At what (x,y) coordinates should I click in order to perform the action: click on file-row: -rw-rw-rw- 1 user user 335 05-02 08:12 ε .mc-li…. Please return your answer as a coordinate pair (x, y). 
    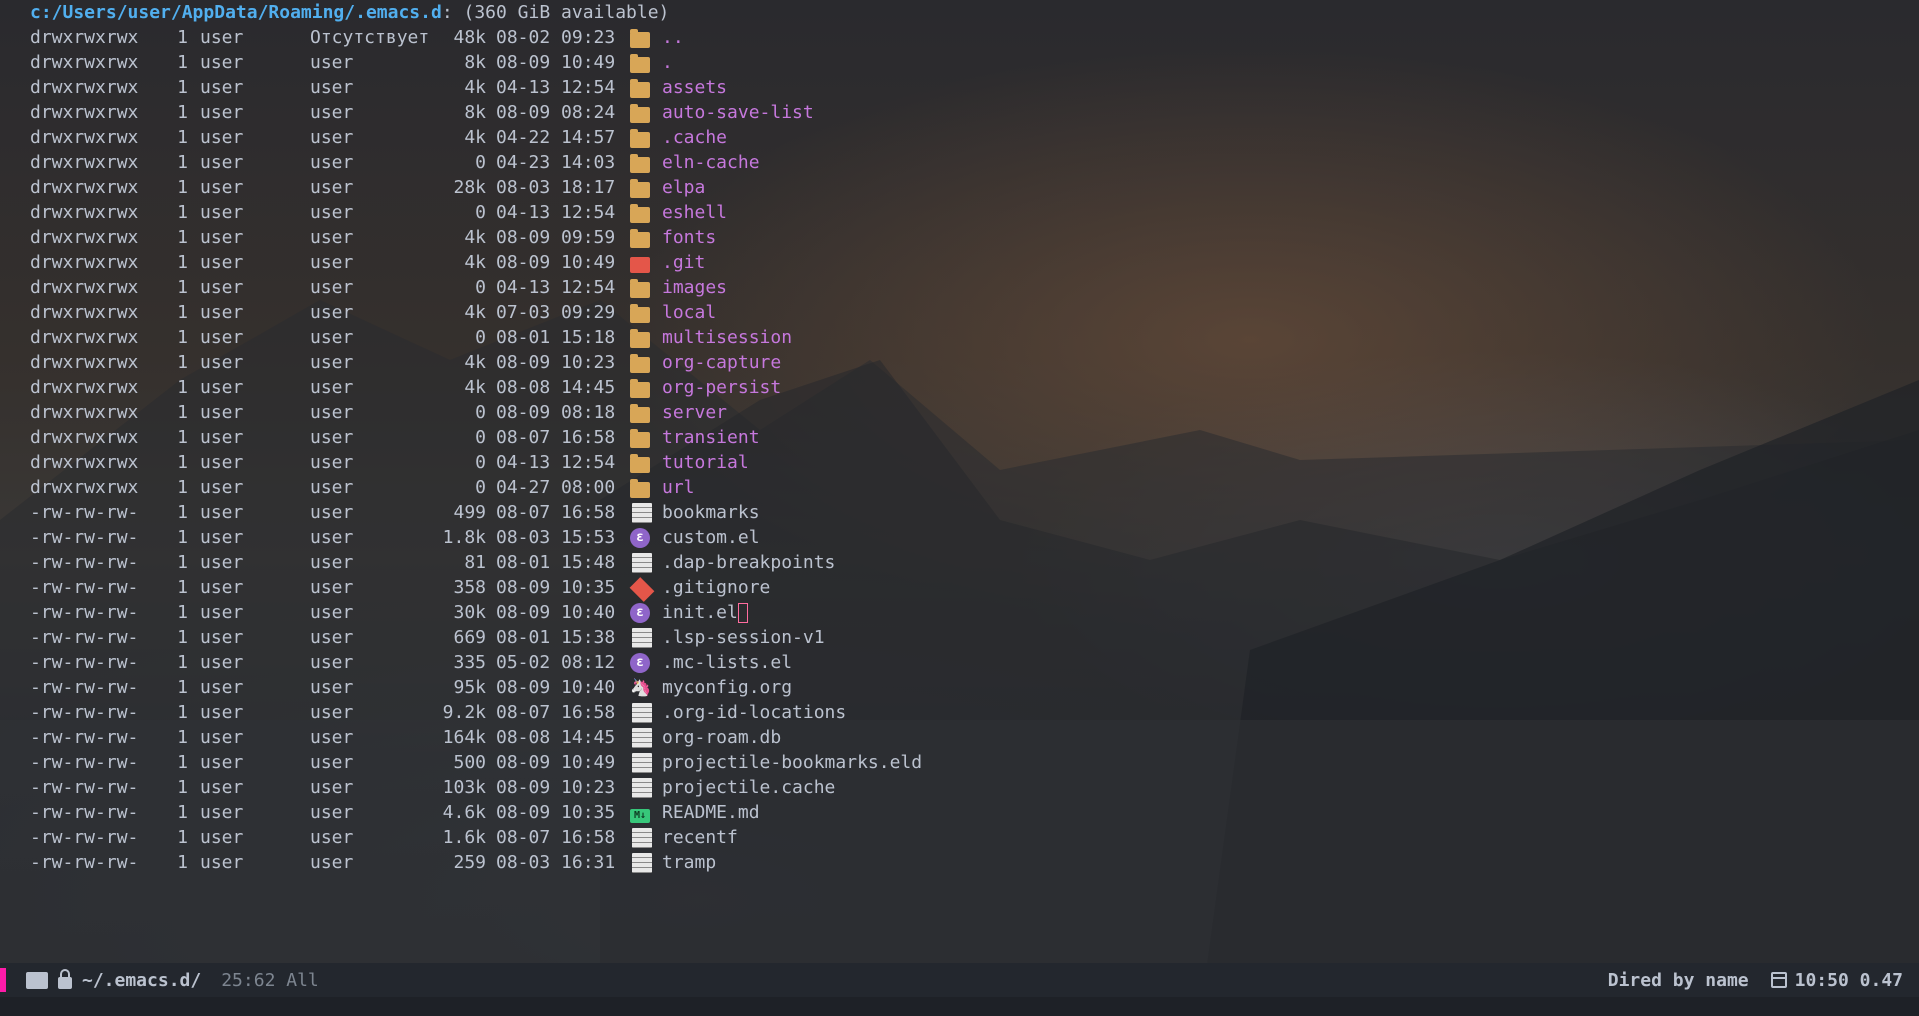
    Looking at the image, I should click on (960, 662).